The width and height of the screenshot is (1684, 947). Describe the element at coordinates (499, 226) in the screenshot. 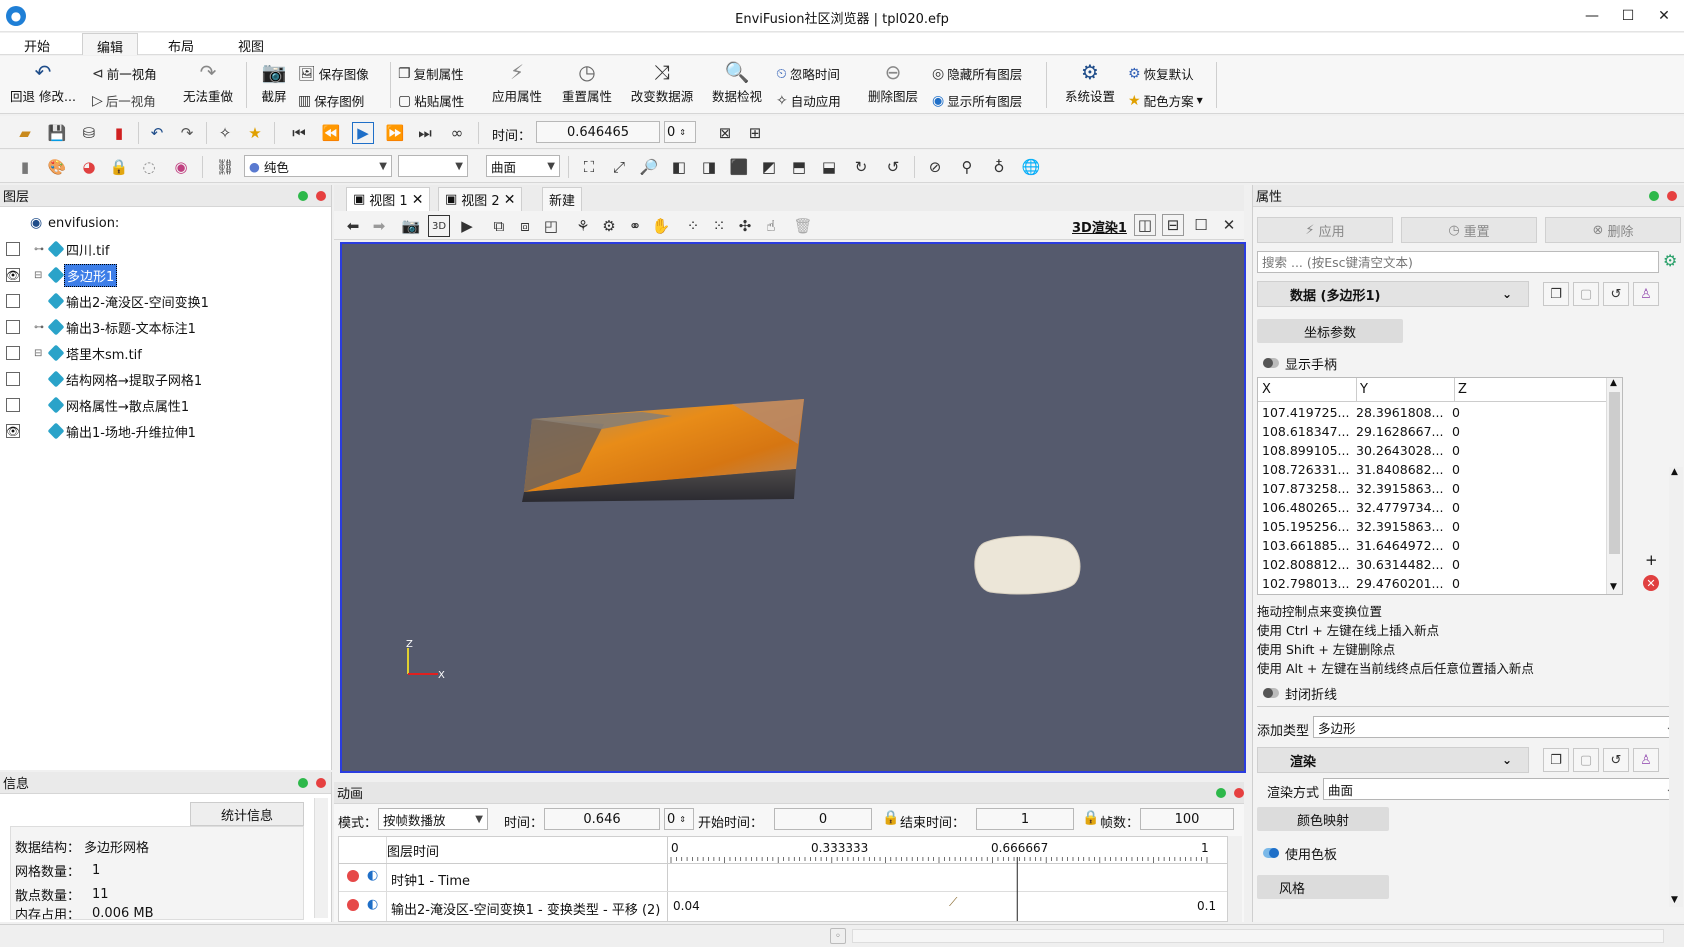

I see `select-cells-icon: ⧉` at that location.